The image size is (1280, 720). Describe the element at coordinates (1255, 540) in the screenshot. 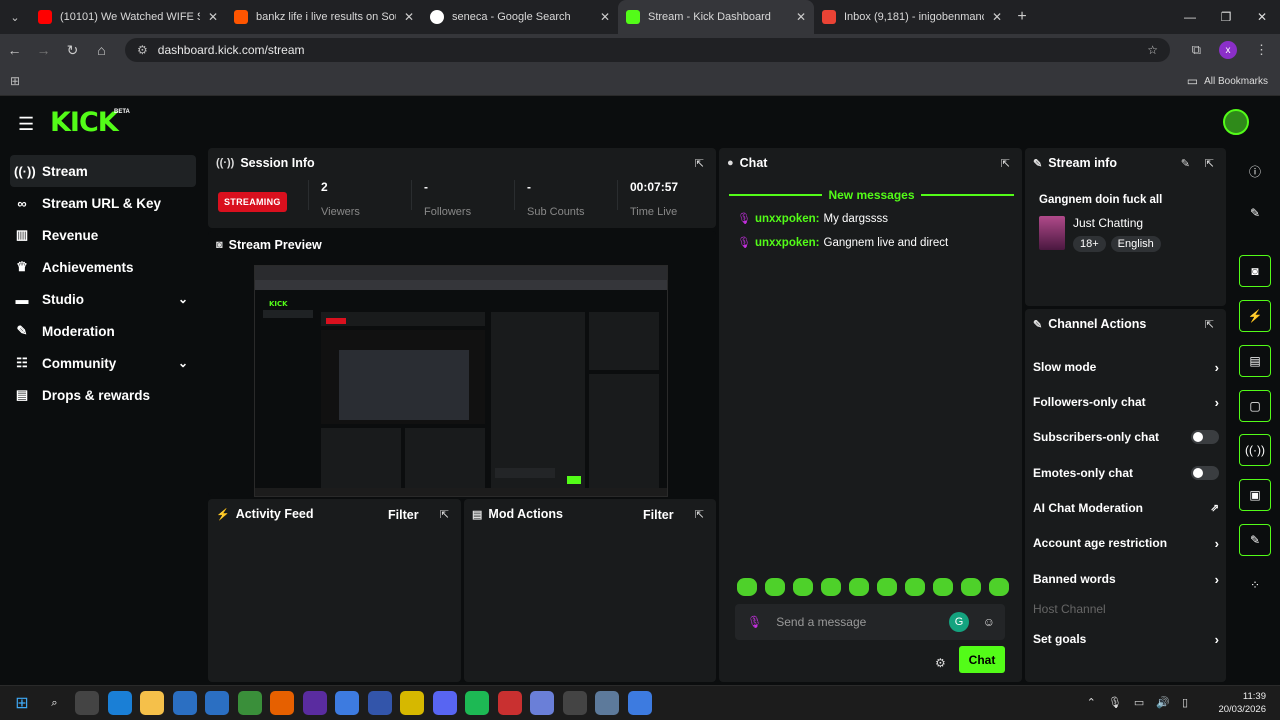

I see `wrench-icon: ✎` at that location.